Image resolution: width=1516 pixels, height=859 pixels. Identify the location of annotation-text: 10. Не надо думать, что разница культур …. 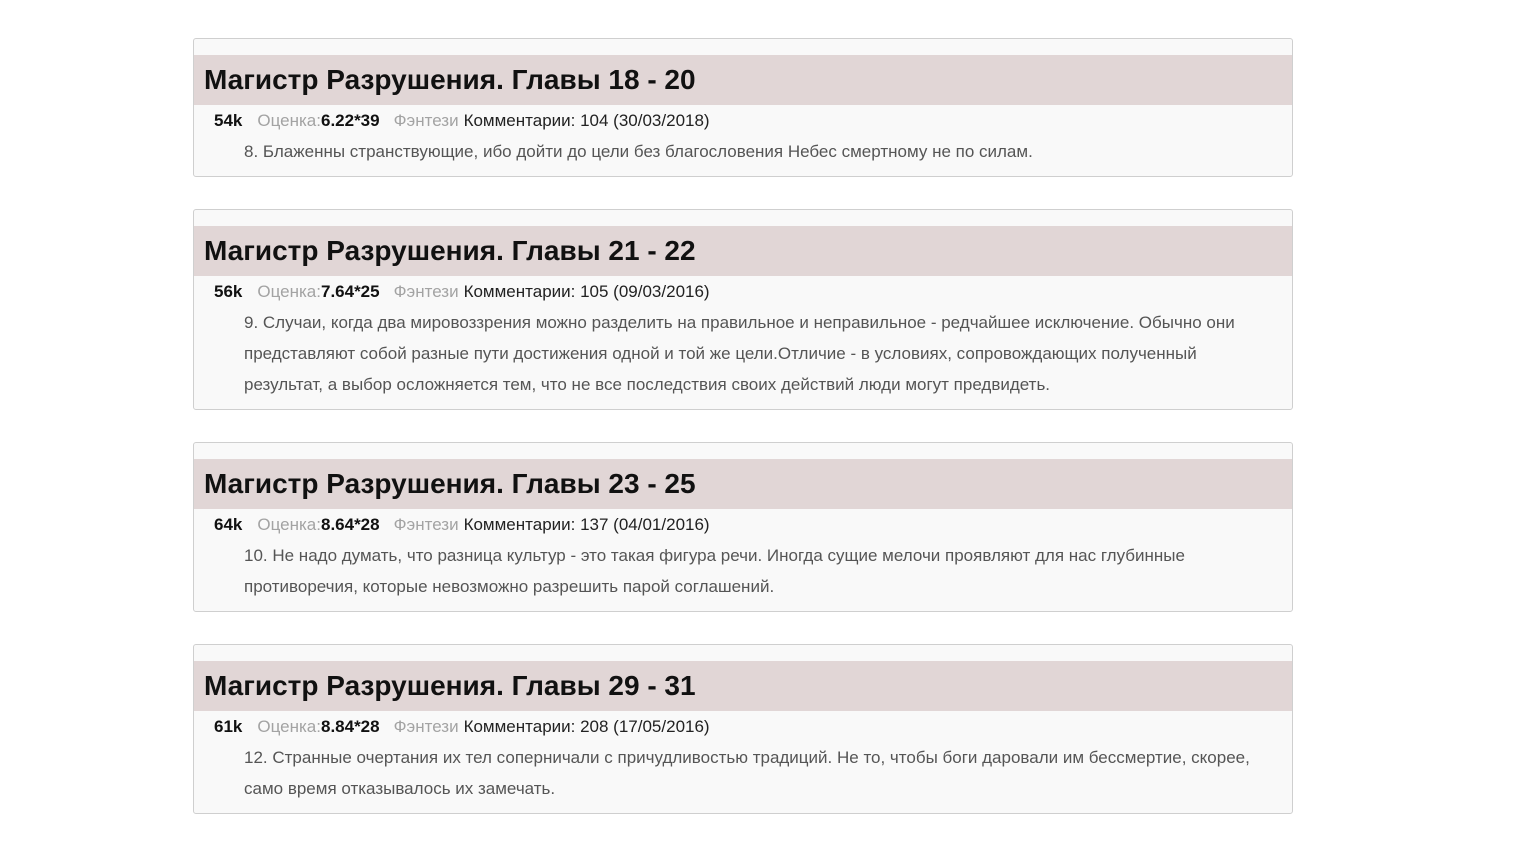
(714, 571).